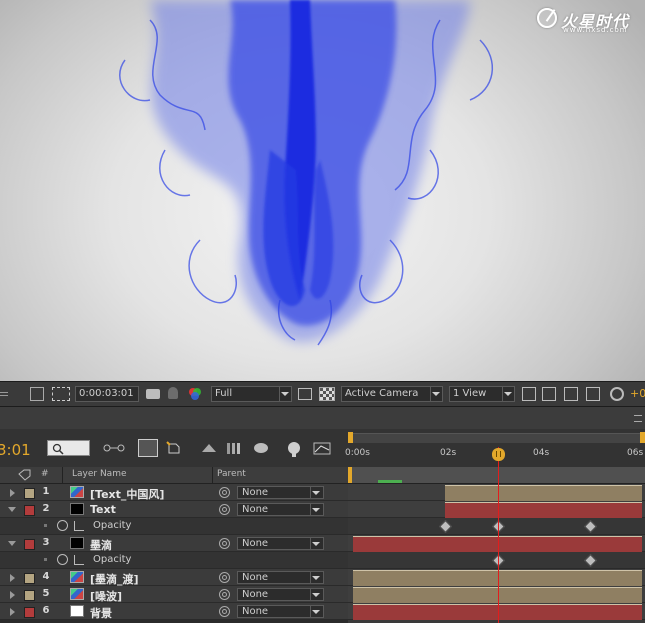  What do you see at coordinates (498, 454) in the screenshot?
I see `current-time-indicator-head` at bounding box center [498, 454].